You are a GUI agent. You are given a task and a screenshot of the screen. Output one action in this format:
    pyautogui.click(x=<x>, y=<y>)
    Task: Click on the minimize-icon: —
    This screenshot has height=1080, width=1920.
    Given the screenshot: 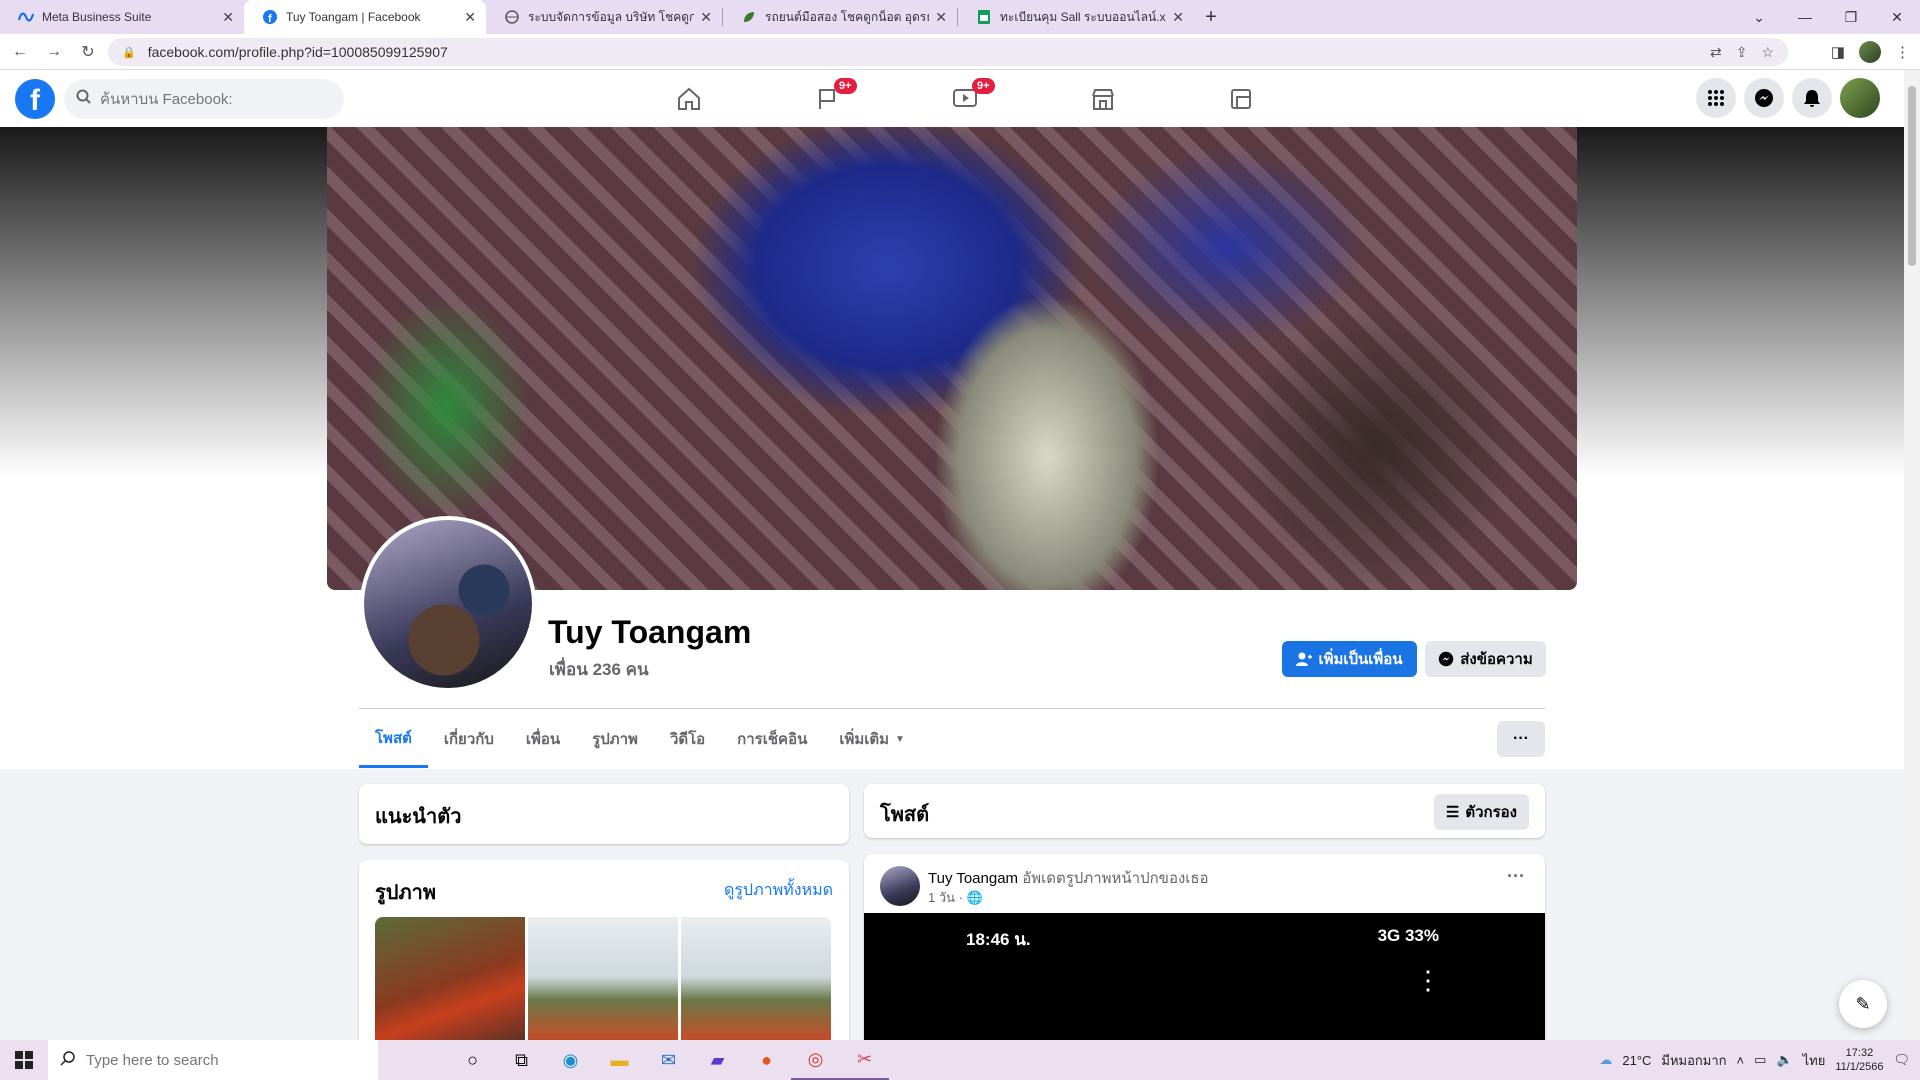 What is the action you would take?
    pyautogui.click(x=1805, y=17)
    